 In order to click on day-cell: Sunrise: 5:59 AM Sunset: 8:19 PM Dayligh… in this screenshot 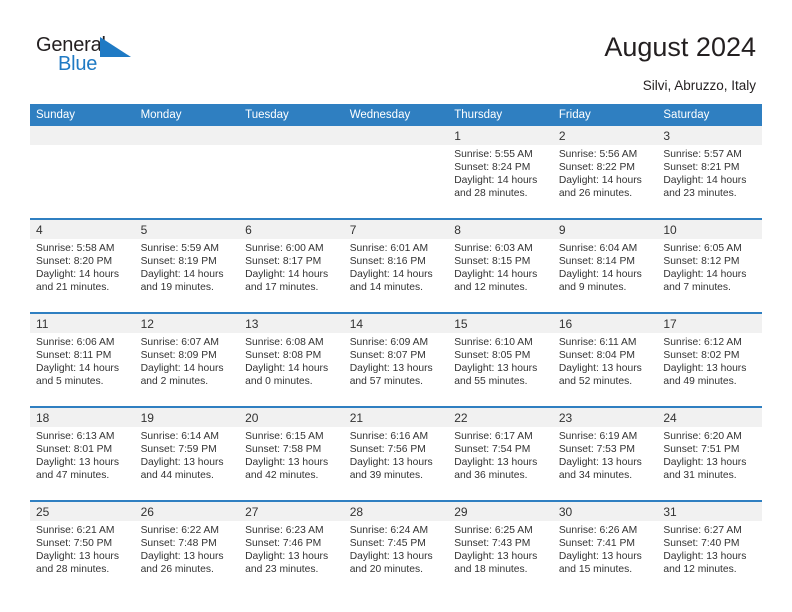, I will do `click(187, 276)`.